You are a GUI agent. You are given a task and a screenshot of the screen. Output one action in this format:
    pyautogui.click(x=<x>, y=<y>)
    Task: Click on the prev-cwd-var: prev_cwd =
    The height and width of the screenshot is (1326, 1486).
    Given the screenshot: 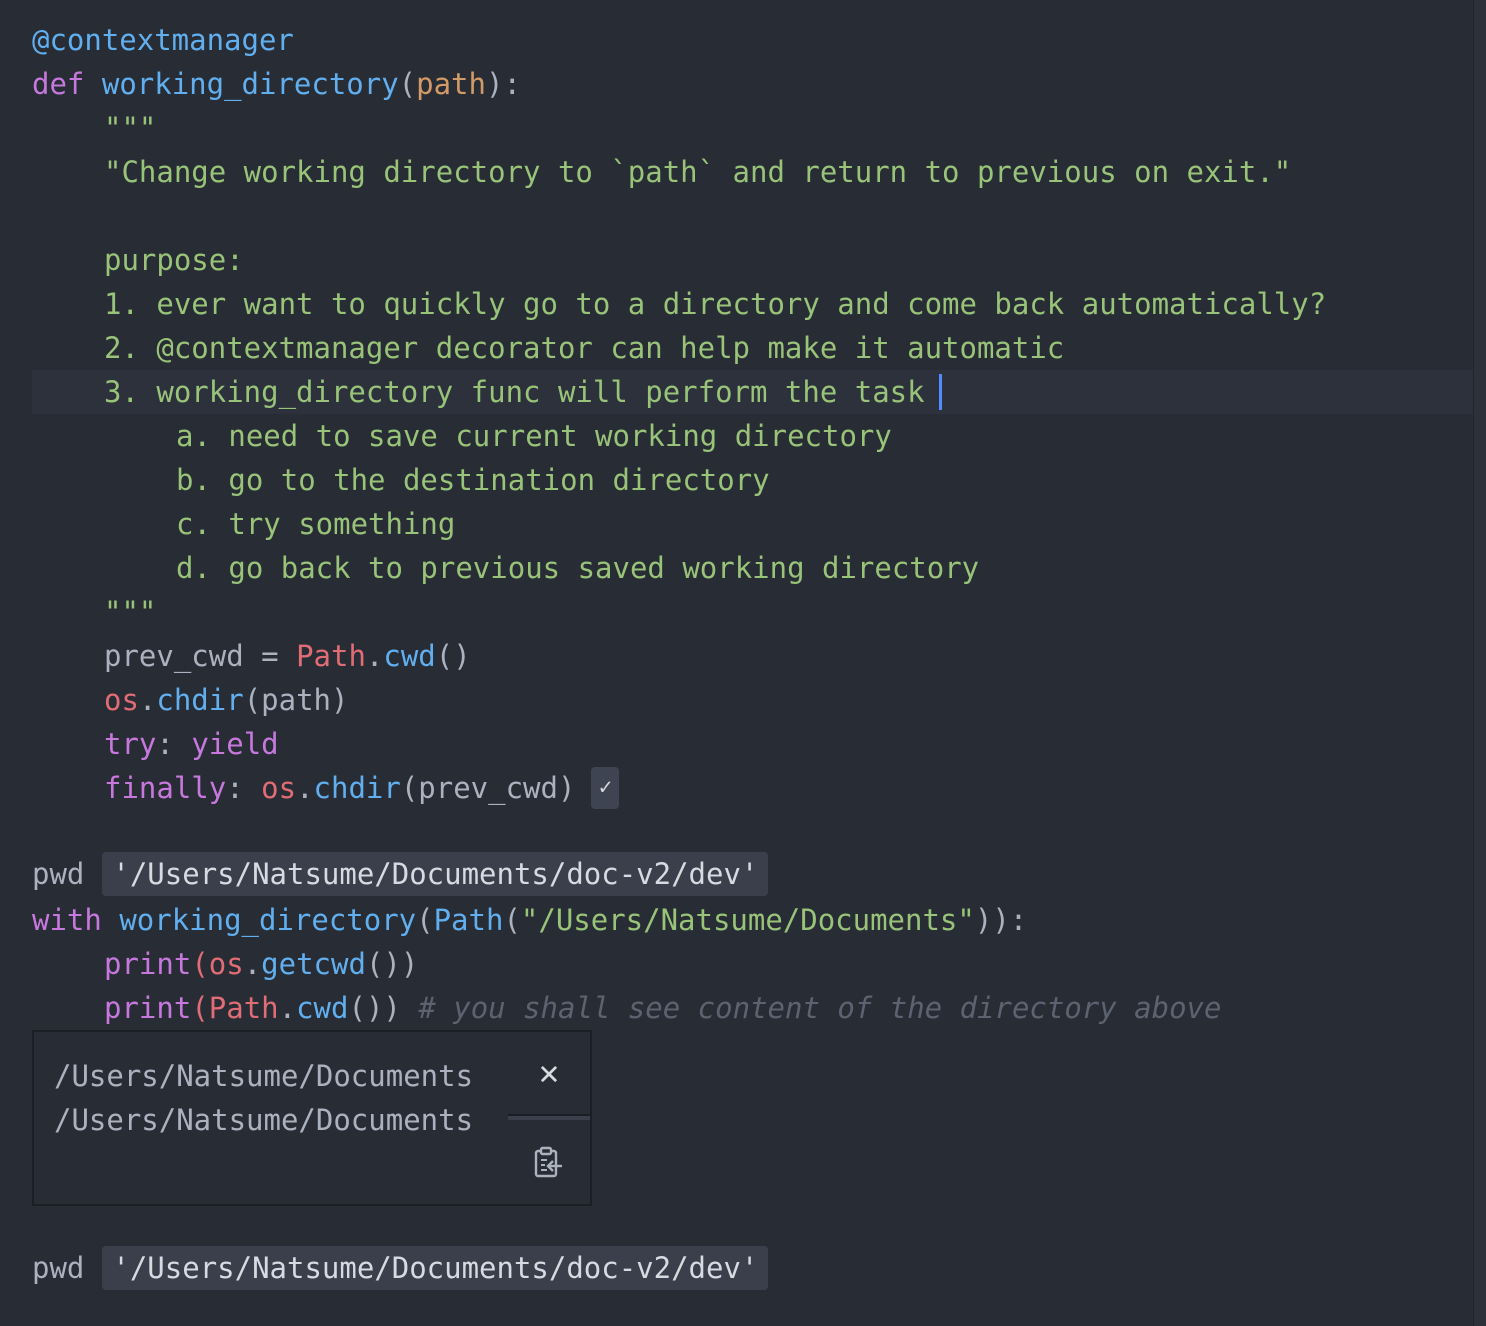 What is the action you would take?
    pyautogui.click(x=200, y=656)
    